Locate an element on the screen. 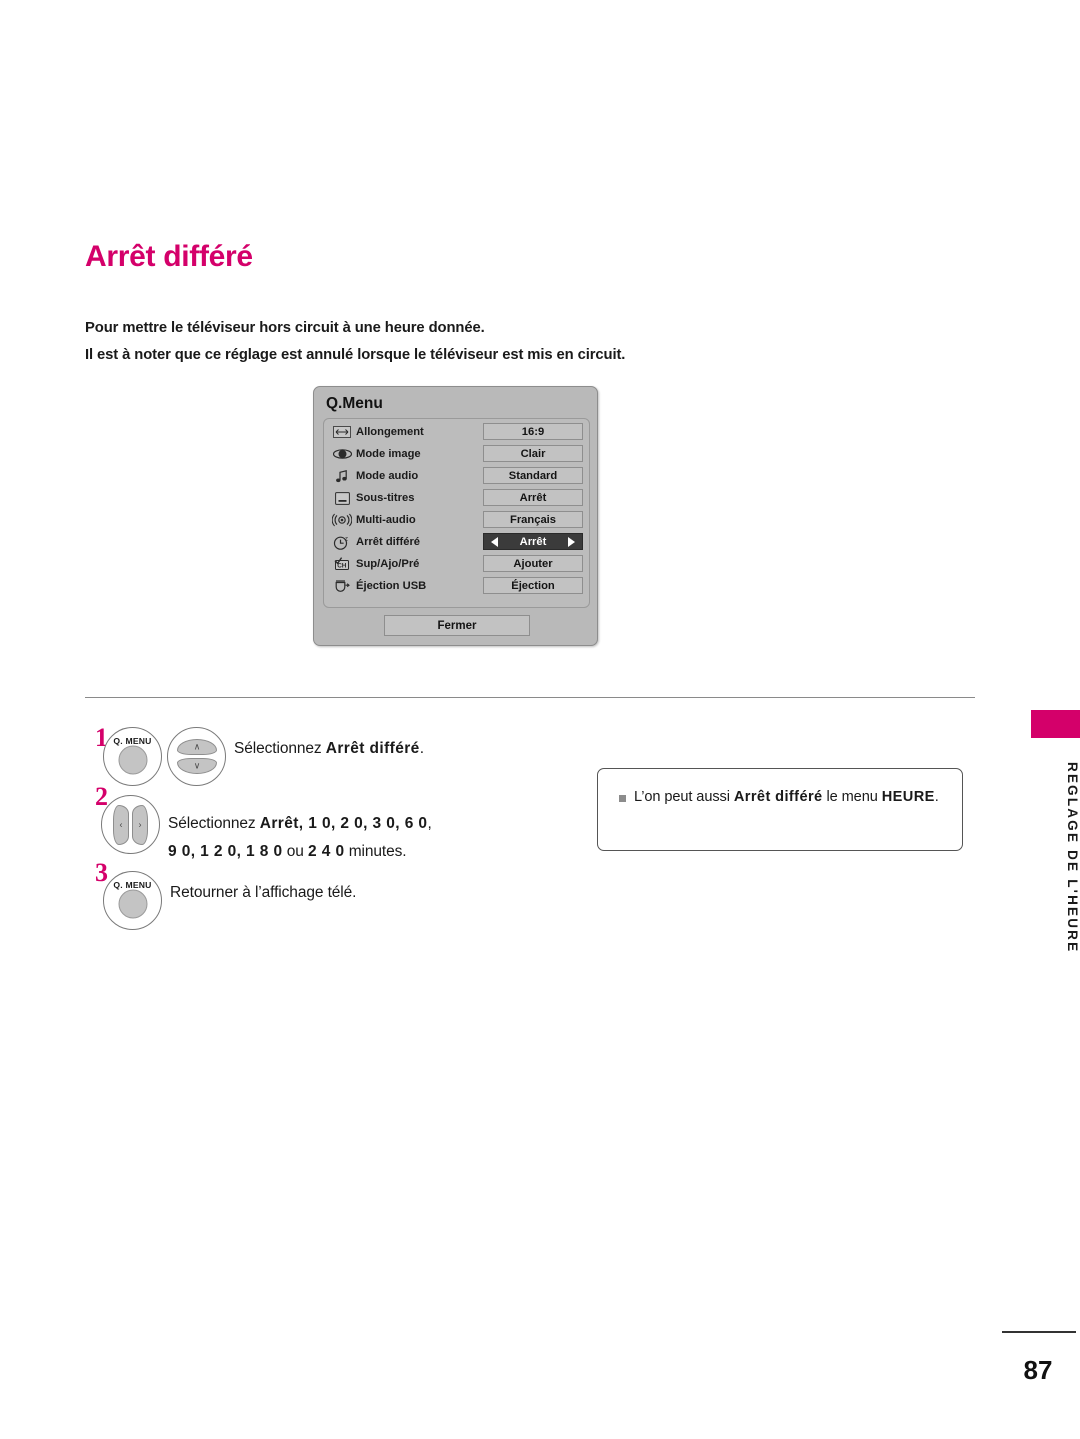  qmenu-label: Mode image is located at coordinates (388, 454).